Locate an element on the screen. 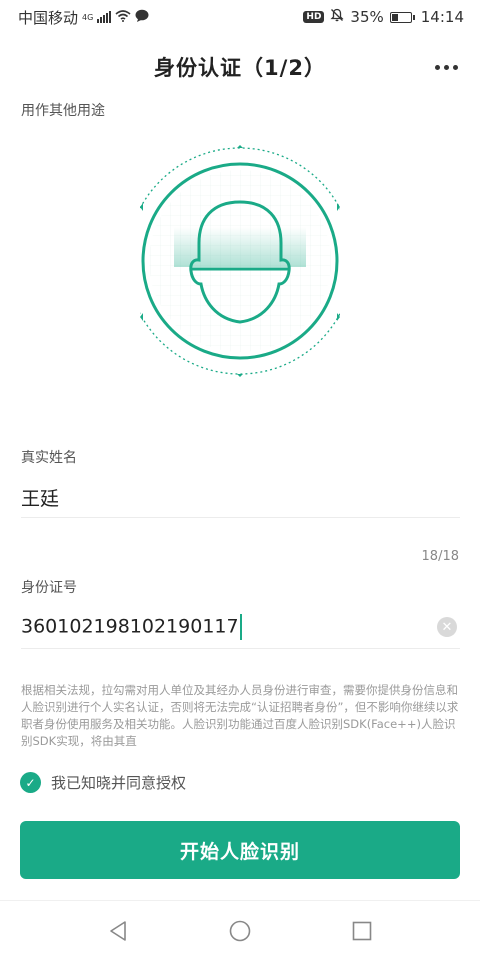 The image size is (480, 960). text-caret is located at coordinates (240, 627).